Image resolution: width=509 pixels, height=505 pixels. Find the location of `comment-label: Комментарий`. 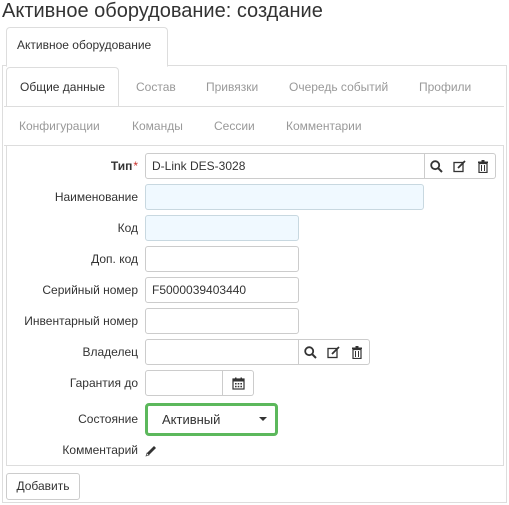

comment-label: Комментарий is located at coordinates (100, 450).